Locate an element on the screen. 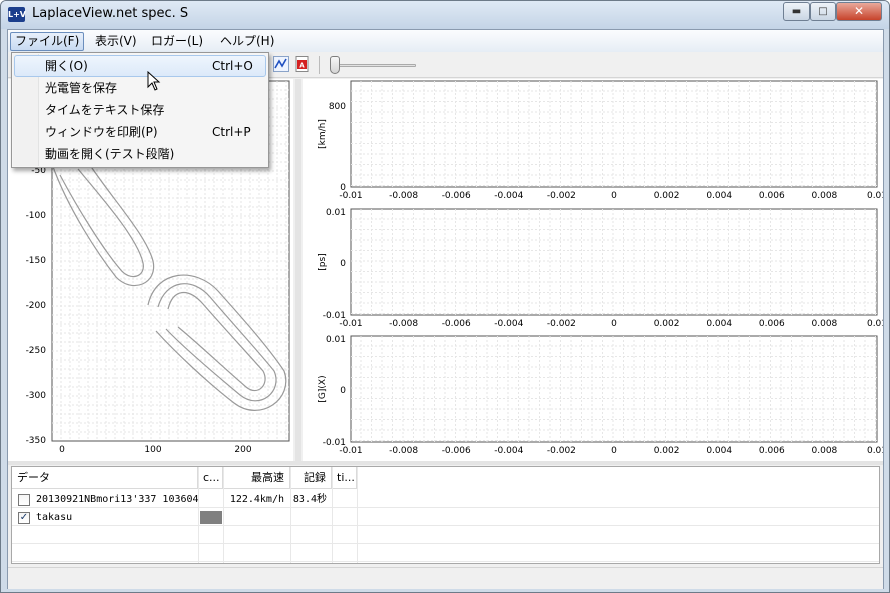 This screenshot has height=593, width=890. row-record: 83.4秒 is located at coordinates (309, 499).